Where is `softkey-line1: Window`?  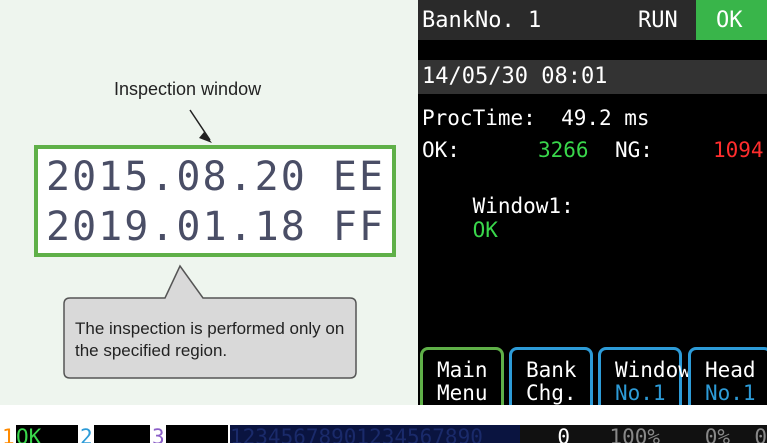 softkey-line1: Window is located at coordinates (653, 370).